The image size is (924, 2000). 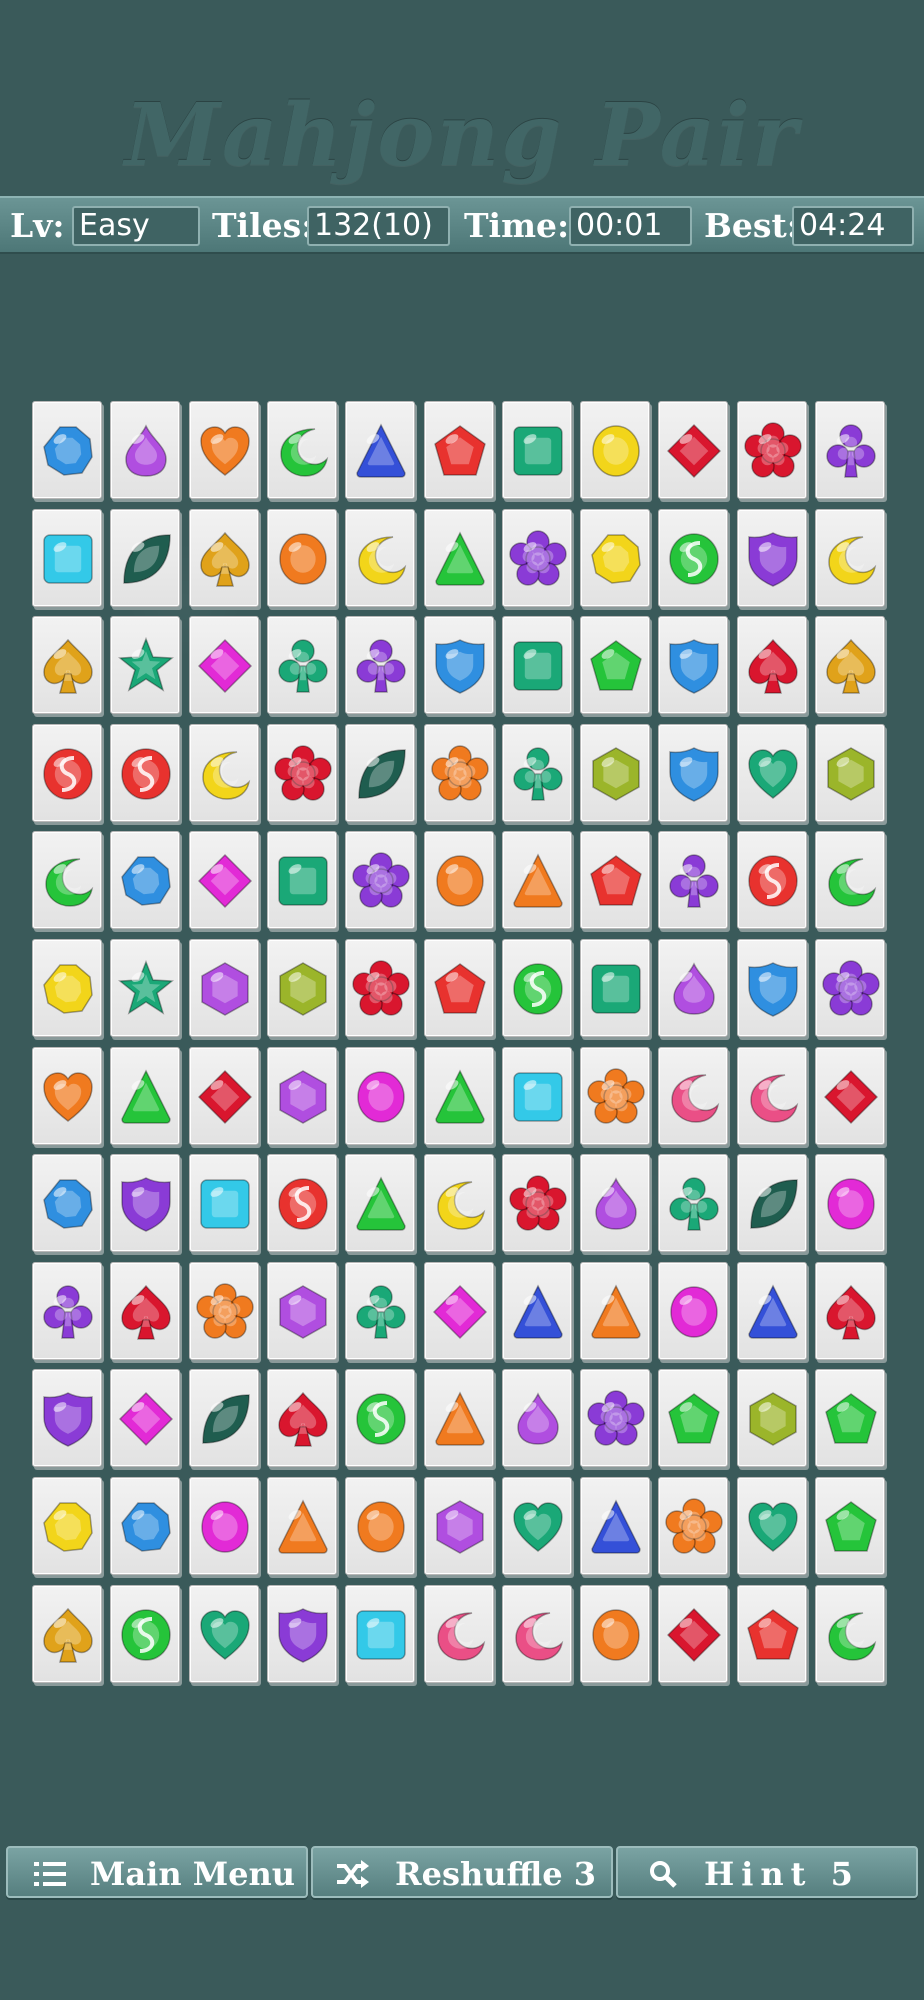 I want to click on main-menu-button: Main Menu, so click(x=157, y=1872).